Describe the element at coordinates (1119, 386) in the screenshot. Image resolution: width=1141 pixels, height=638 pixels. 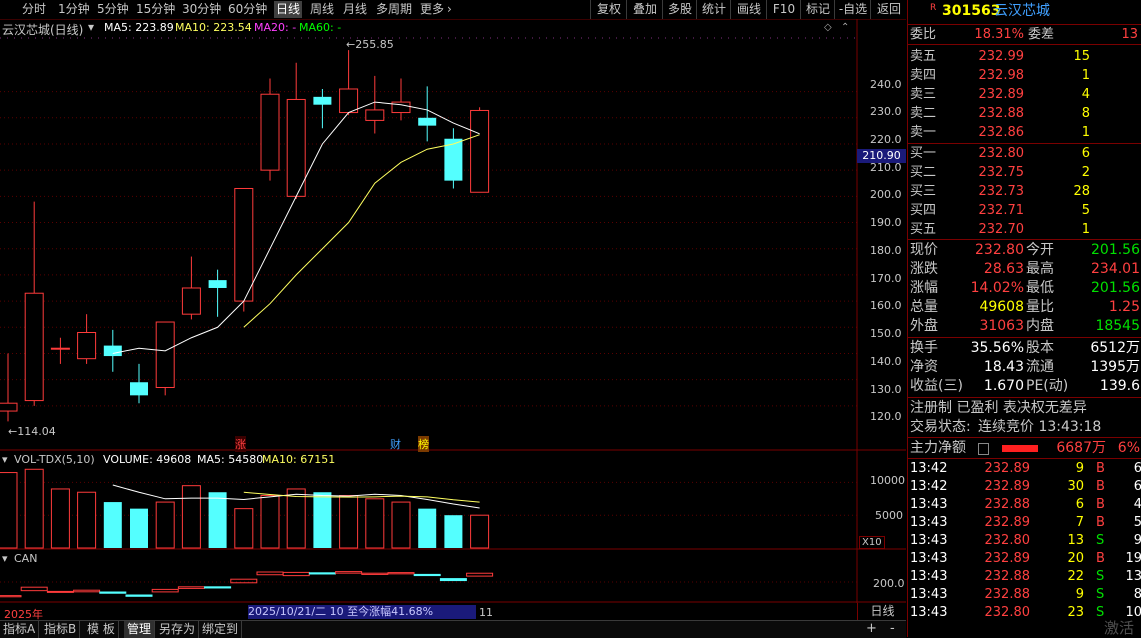
I see `stat-value: 139.6` at that location.